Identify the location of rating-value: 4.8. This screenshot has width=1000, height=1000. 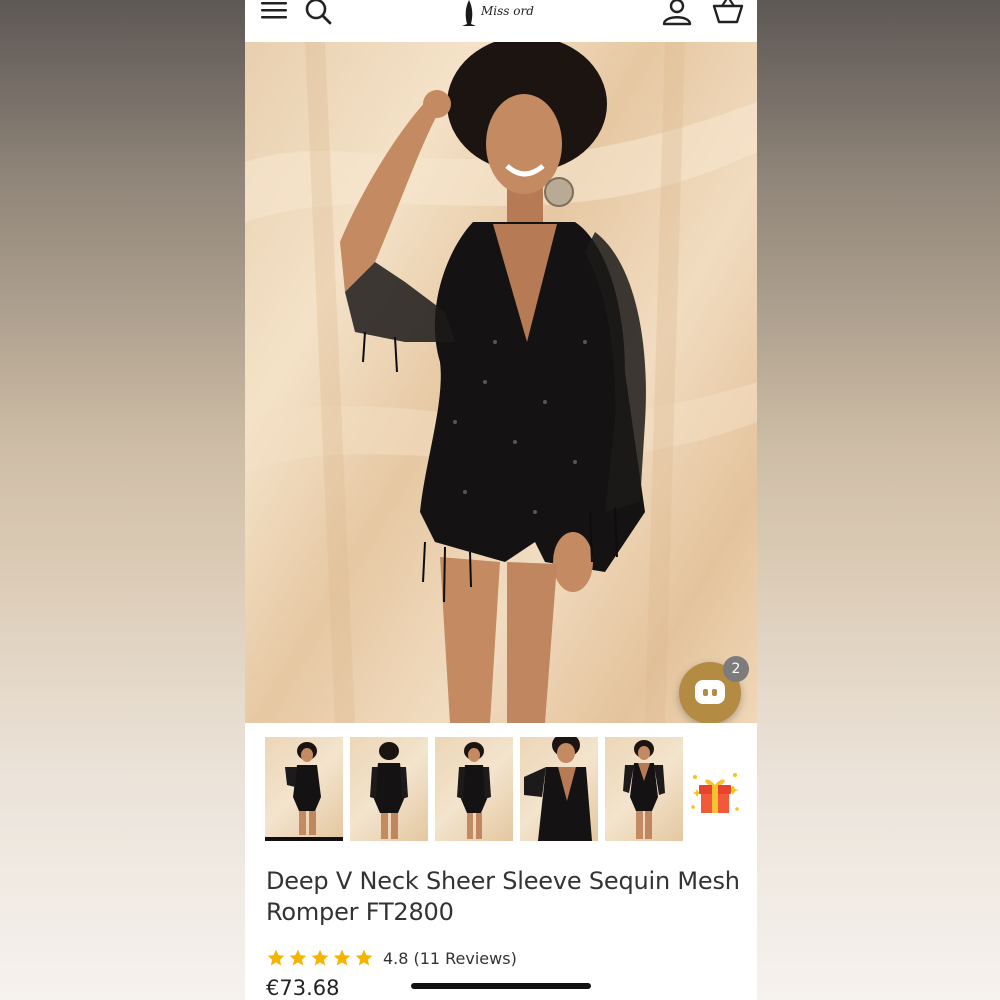
(396, 958).